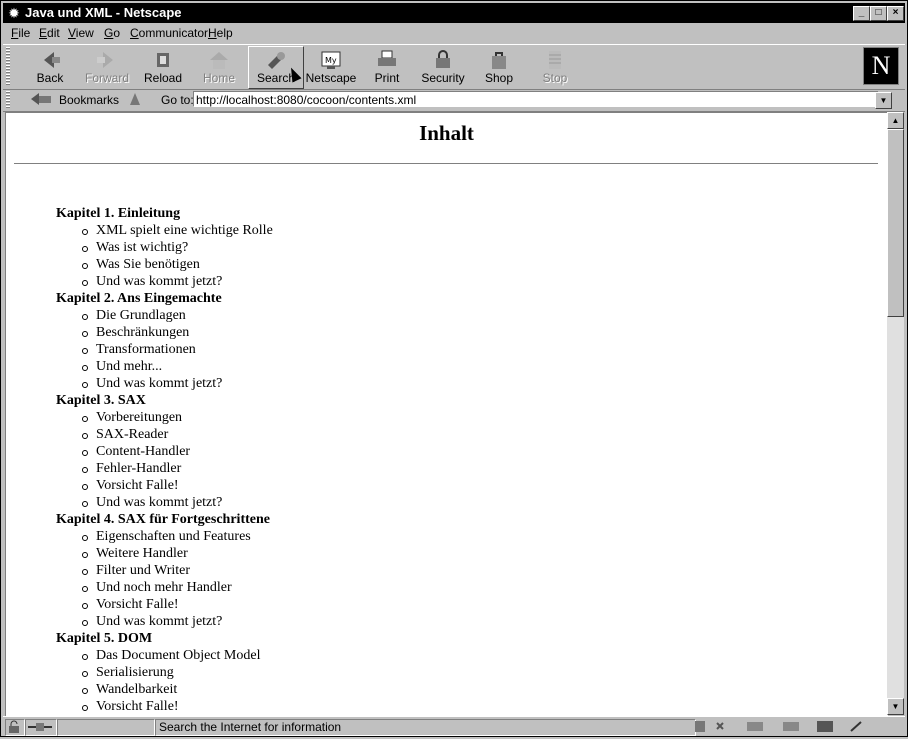 This screenshot has height=739, width=908. Describe the element at coordinates (164, 536) in the screenshot. I see `list-item: Eigenschaften und Features` at that location.